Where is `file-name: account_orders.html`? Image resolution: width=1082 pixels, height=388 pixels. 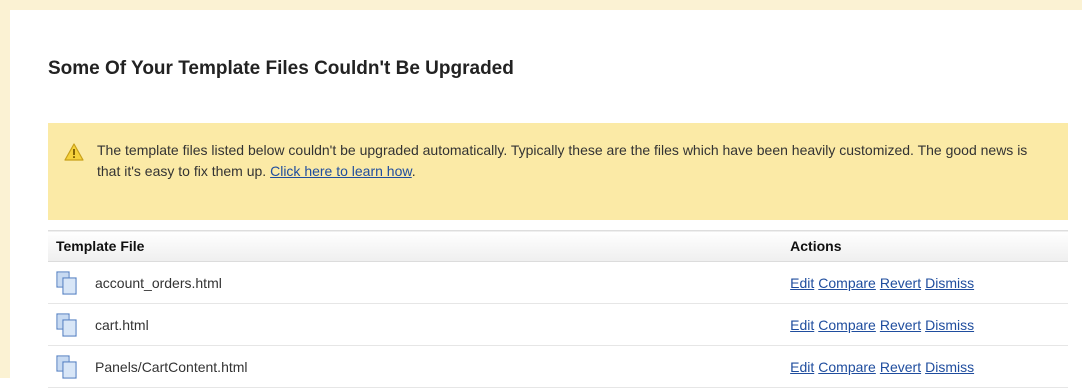
file-name: account_orders.html is located at coordinates (158, 282).